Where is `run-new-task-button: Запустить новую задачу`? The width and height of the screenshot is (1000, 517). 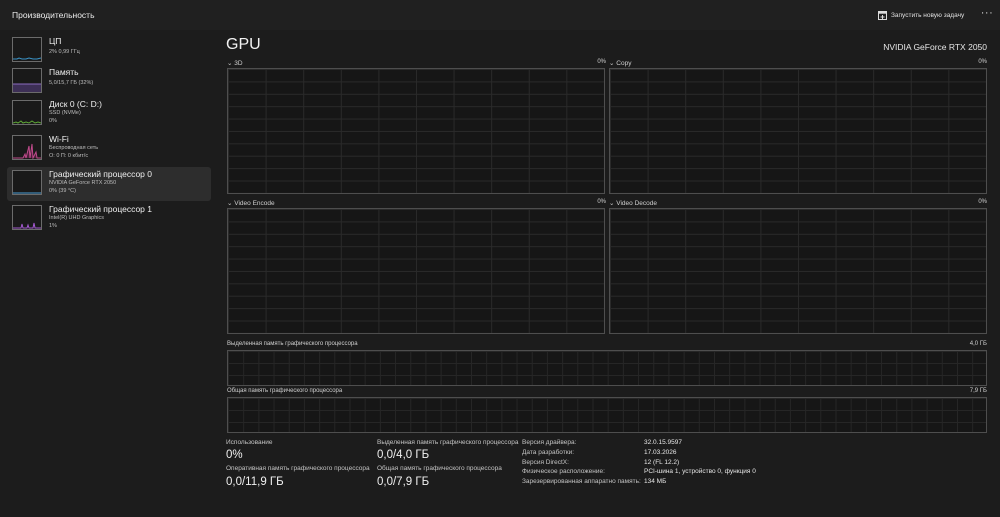 run-new-task-button: Запустить новую задачу is located at coordinates (921, 15).